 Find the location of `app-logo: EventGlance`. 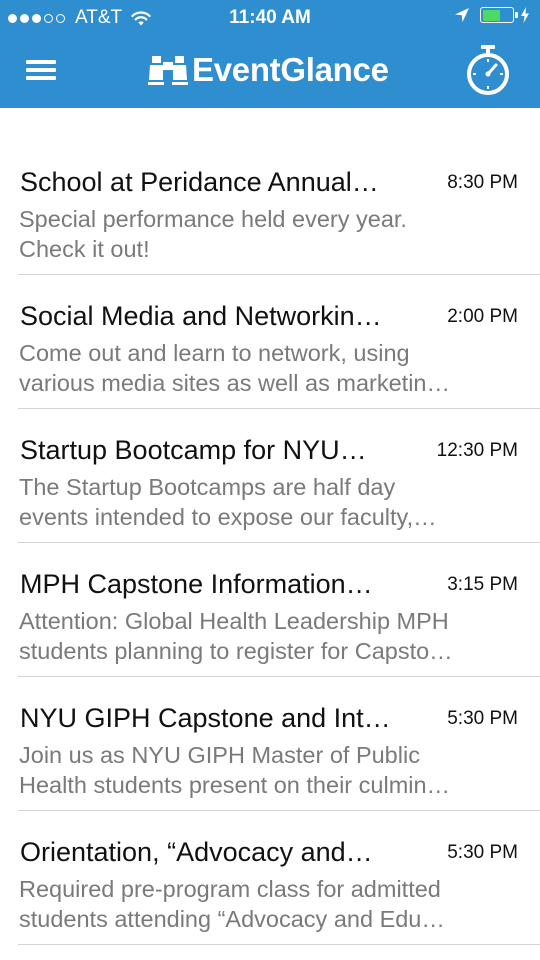

app-logo: EventGlance is located at coordinates (268, 70).